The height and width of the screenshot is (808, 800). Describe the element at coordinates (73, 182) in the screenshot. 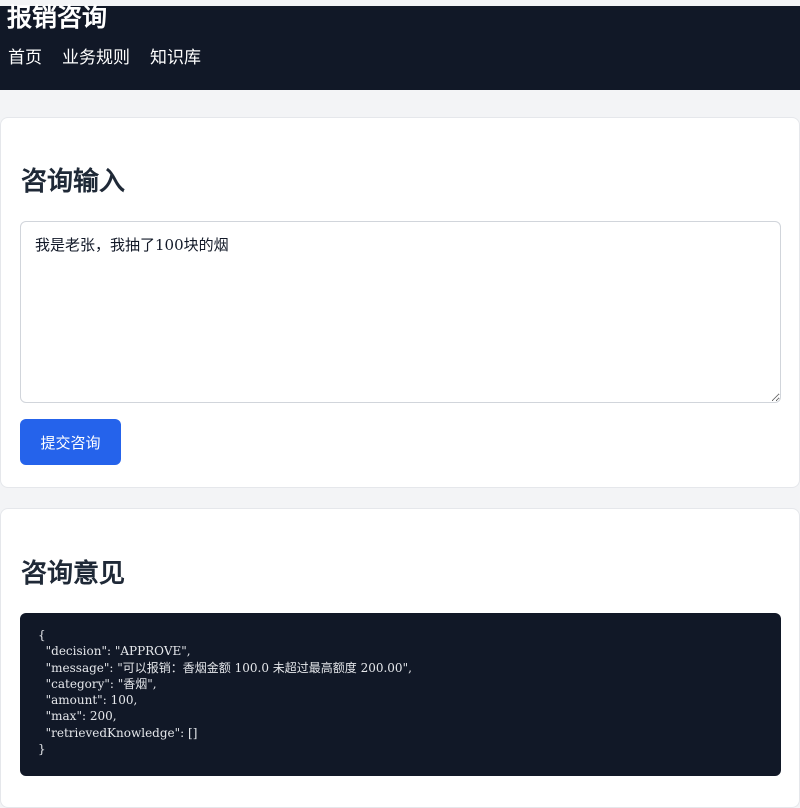

I see `query-input-title: 咨询输入` at that location.